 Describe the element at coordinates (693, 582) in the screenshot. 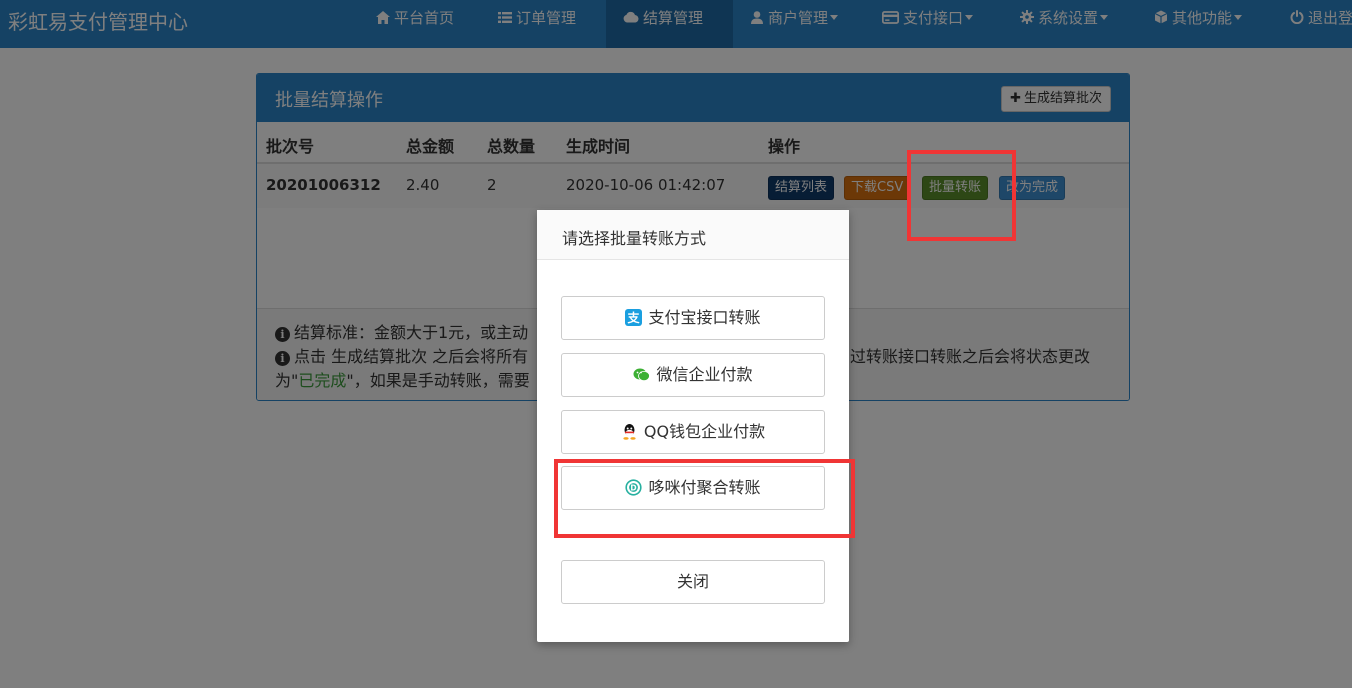

I see `close-button: 关闭` at that location.